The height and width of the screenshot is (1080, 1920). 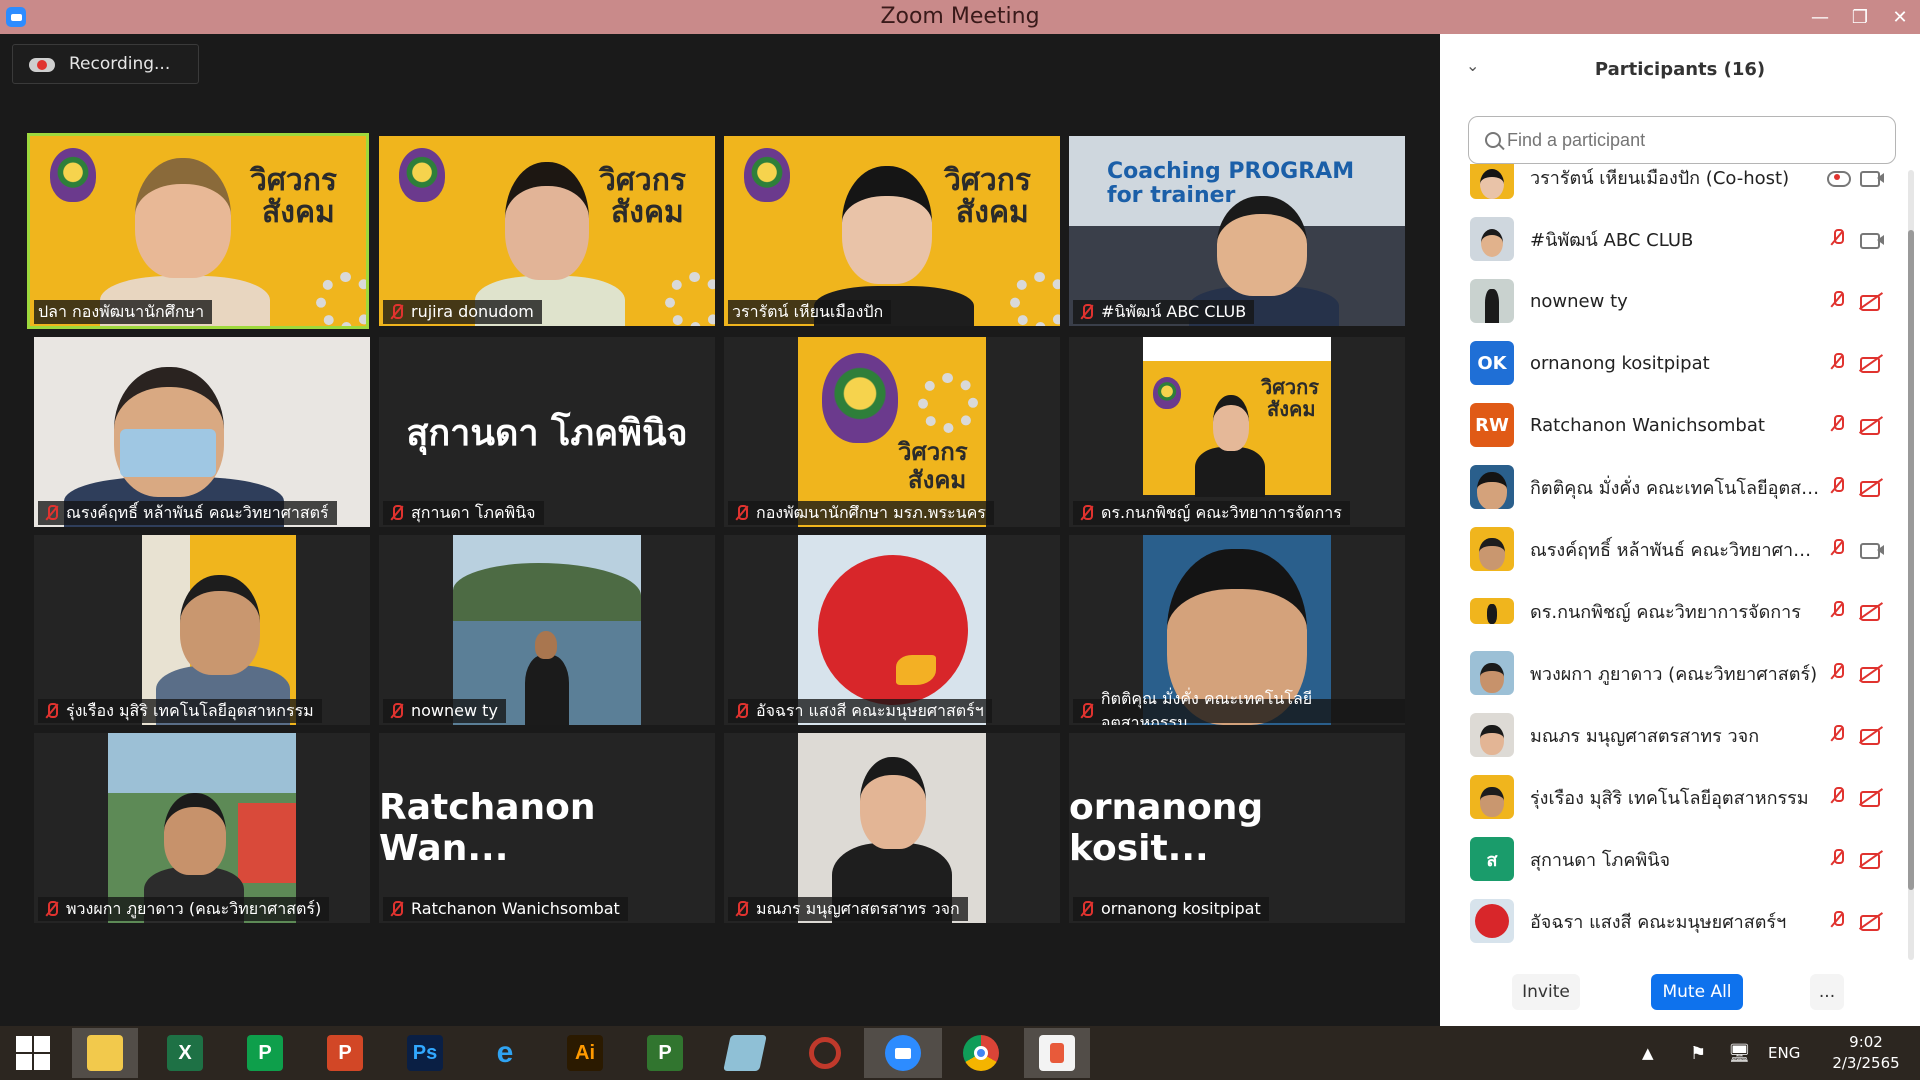 I want to click on restore-button: ❐, so click(x=1860, y=17).